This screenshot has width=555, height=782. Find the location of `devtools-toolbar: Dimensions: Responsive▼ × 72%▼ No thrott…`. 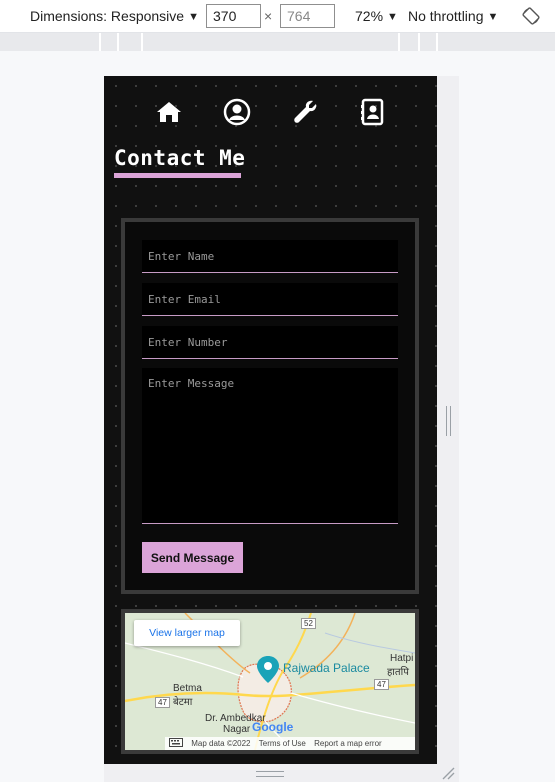

devtools-toolbar: Dimensions: Responsive▼ × 72%▼ No thrott… is located at coordinates (277, 16).